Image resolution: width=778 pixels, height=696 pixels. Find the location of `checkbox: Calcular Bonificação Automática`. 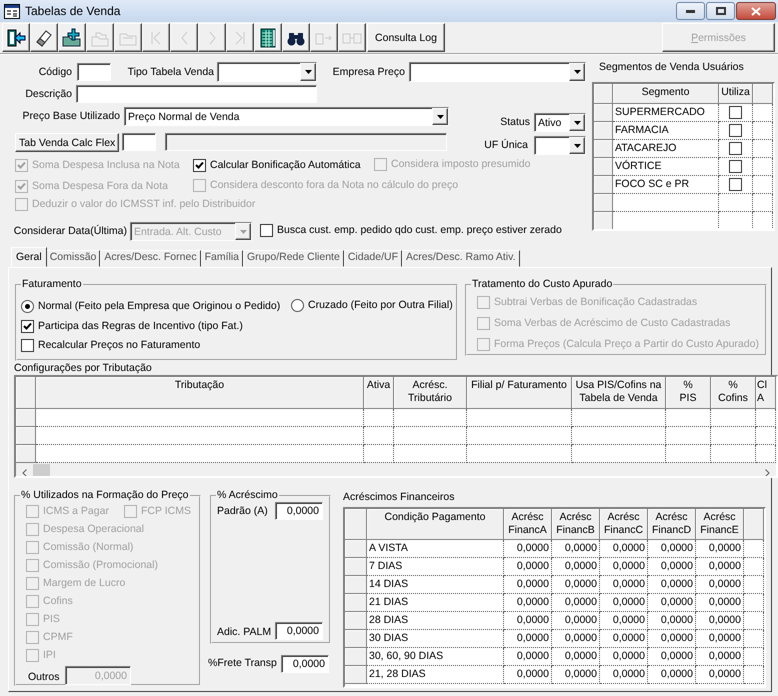

checkbox: Calcular Bonificação Automática is located at coordinates (277, 165).